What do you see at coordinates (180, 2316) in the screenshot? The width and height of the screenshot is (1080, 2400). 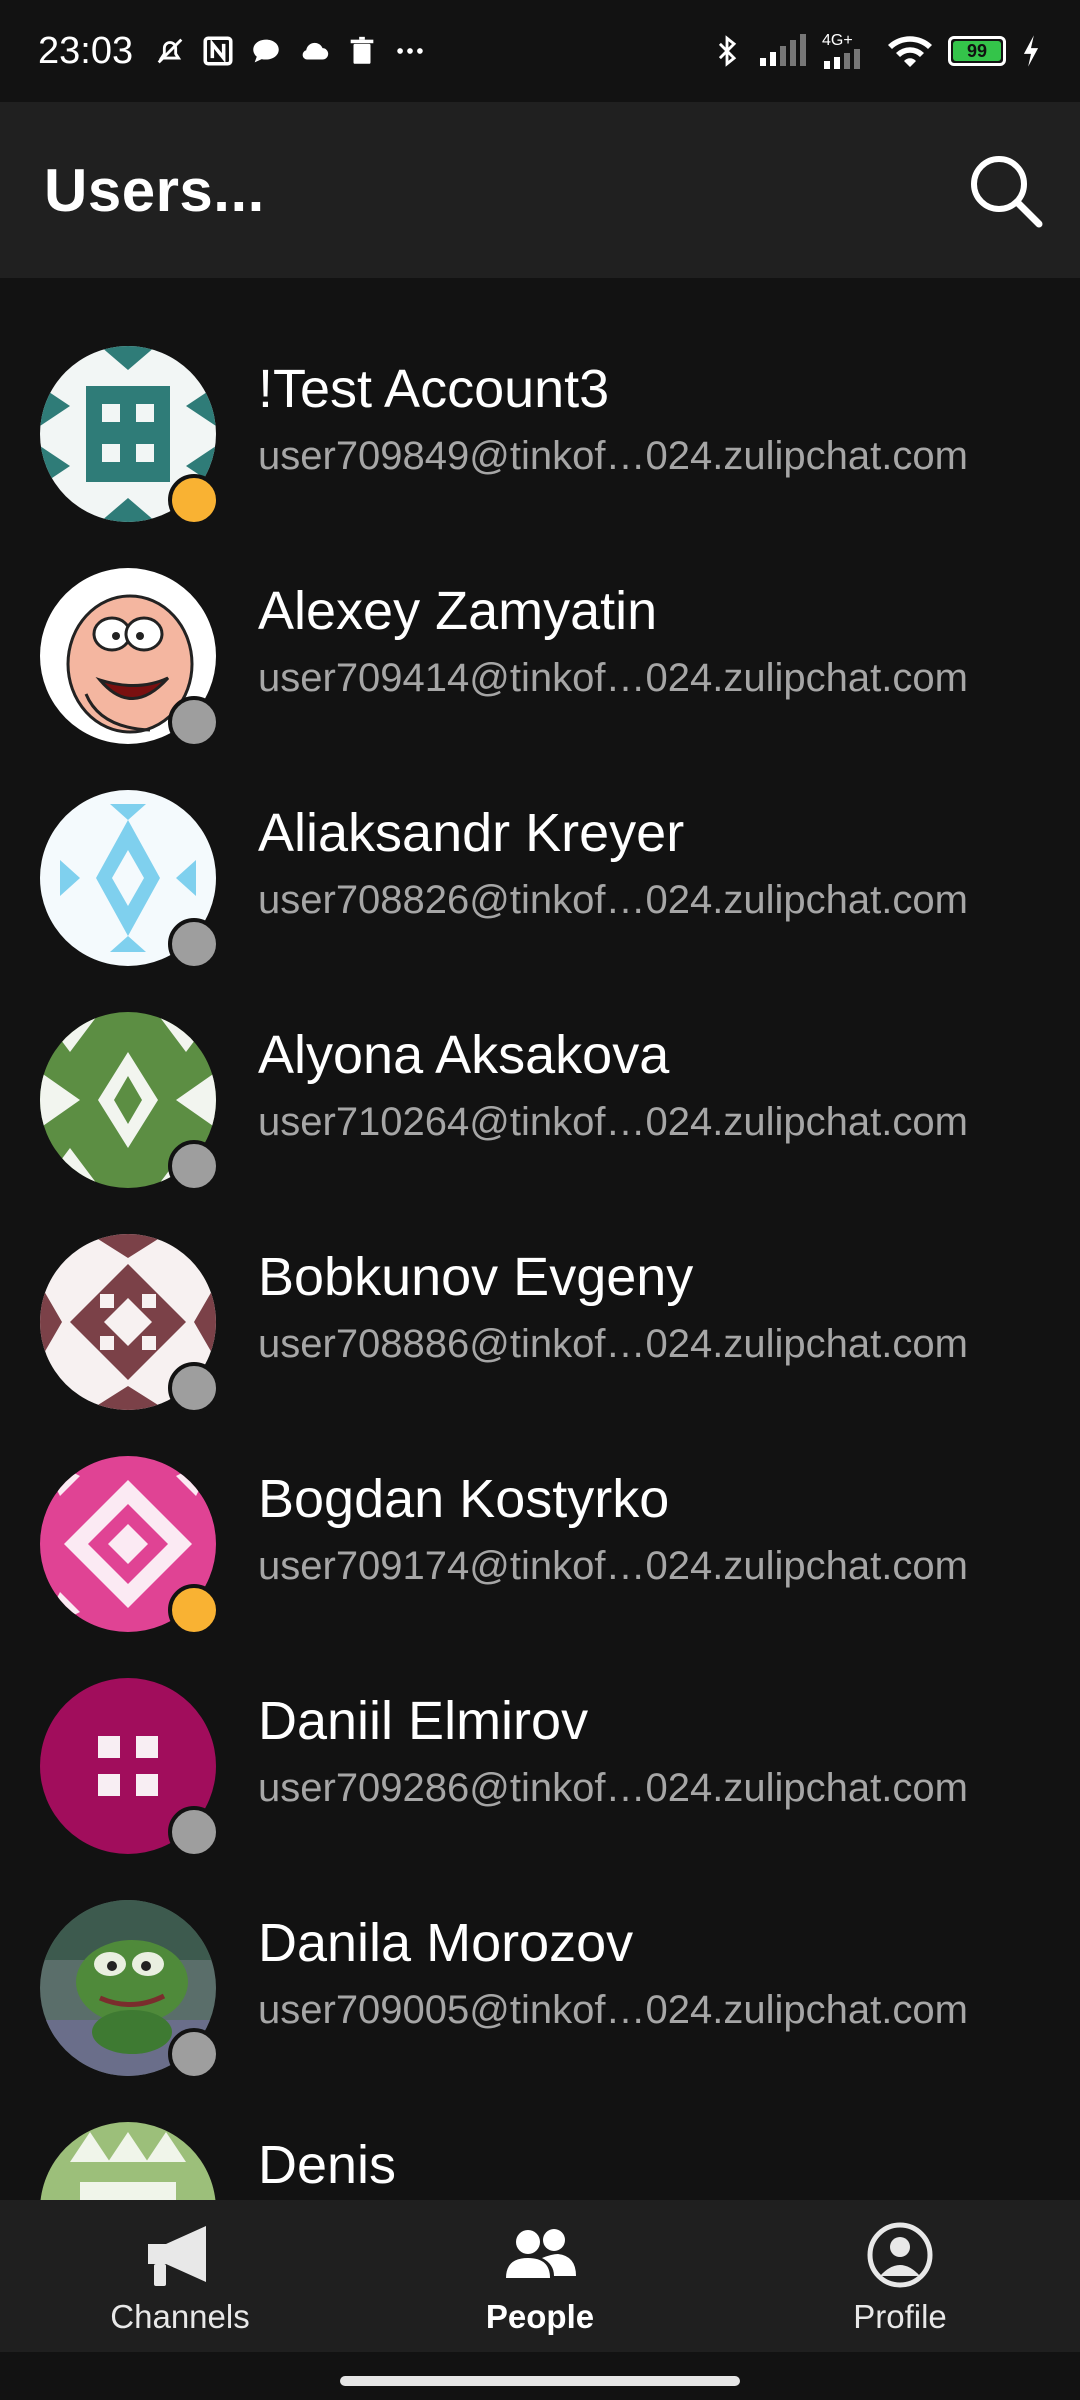 I see `nav-channels-label: Channels` at bounding box center [180, 2316].